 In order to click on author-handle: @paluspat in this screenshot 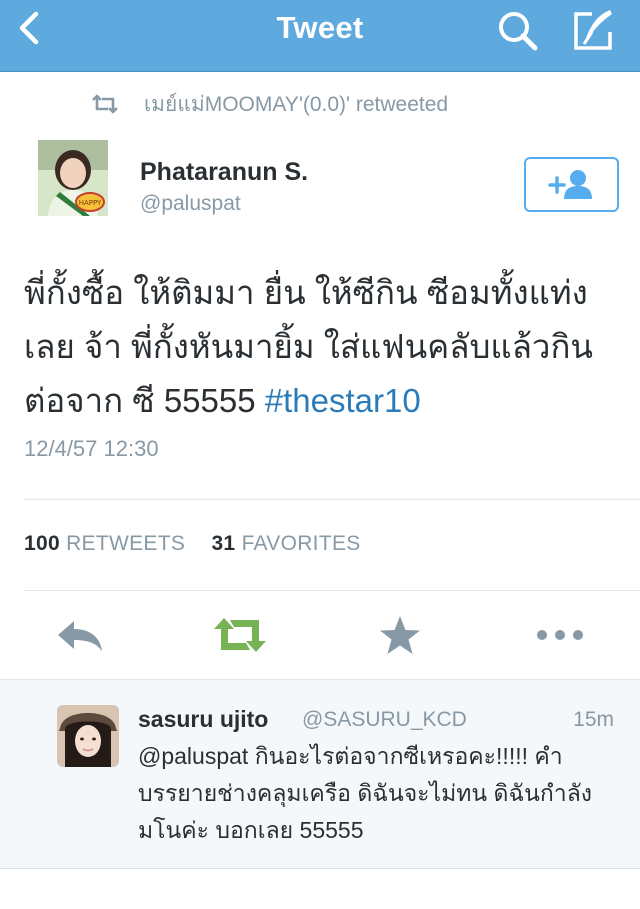, I will do `click(190, 204)`.